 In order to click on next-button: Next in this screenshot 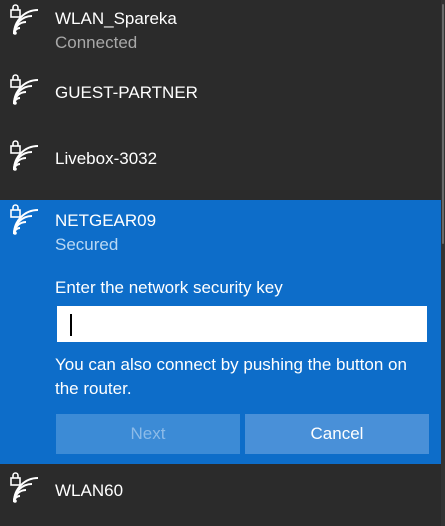, I will do `click(148, 434)`.